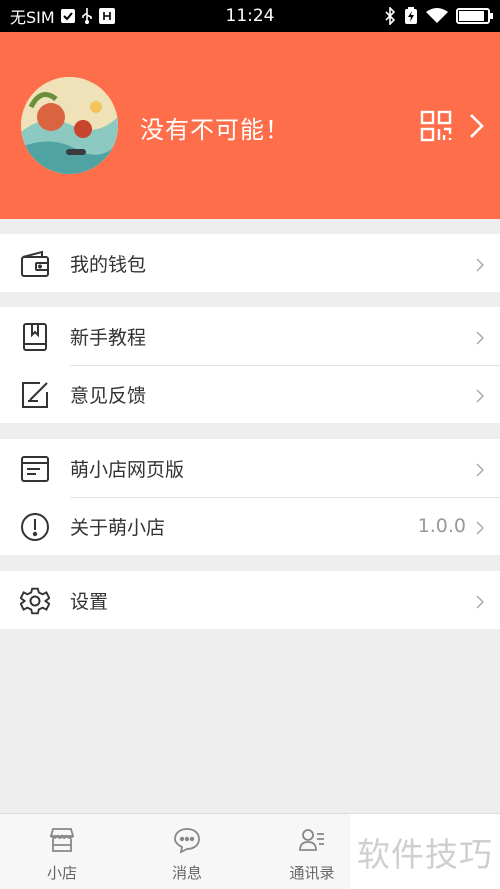 The image size is (500, 889). What do you see at coordinates (89, 601) in the screenshot?
I see `menu-label-settings: 设置` at bounding box center [89, 601].